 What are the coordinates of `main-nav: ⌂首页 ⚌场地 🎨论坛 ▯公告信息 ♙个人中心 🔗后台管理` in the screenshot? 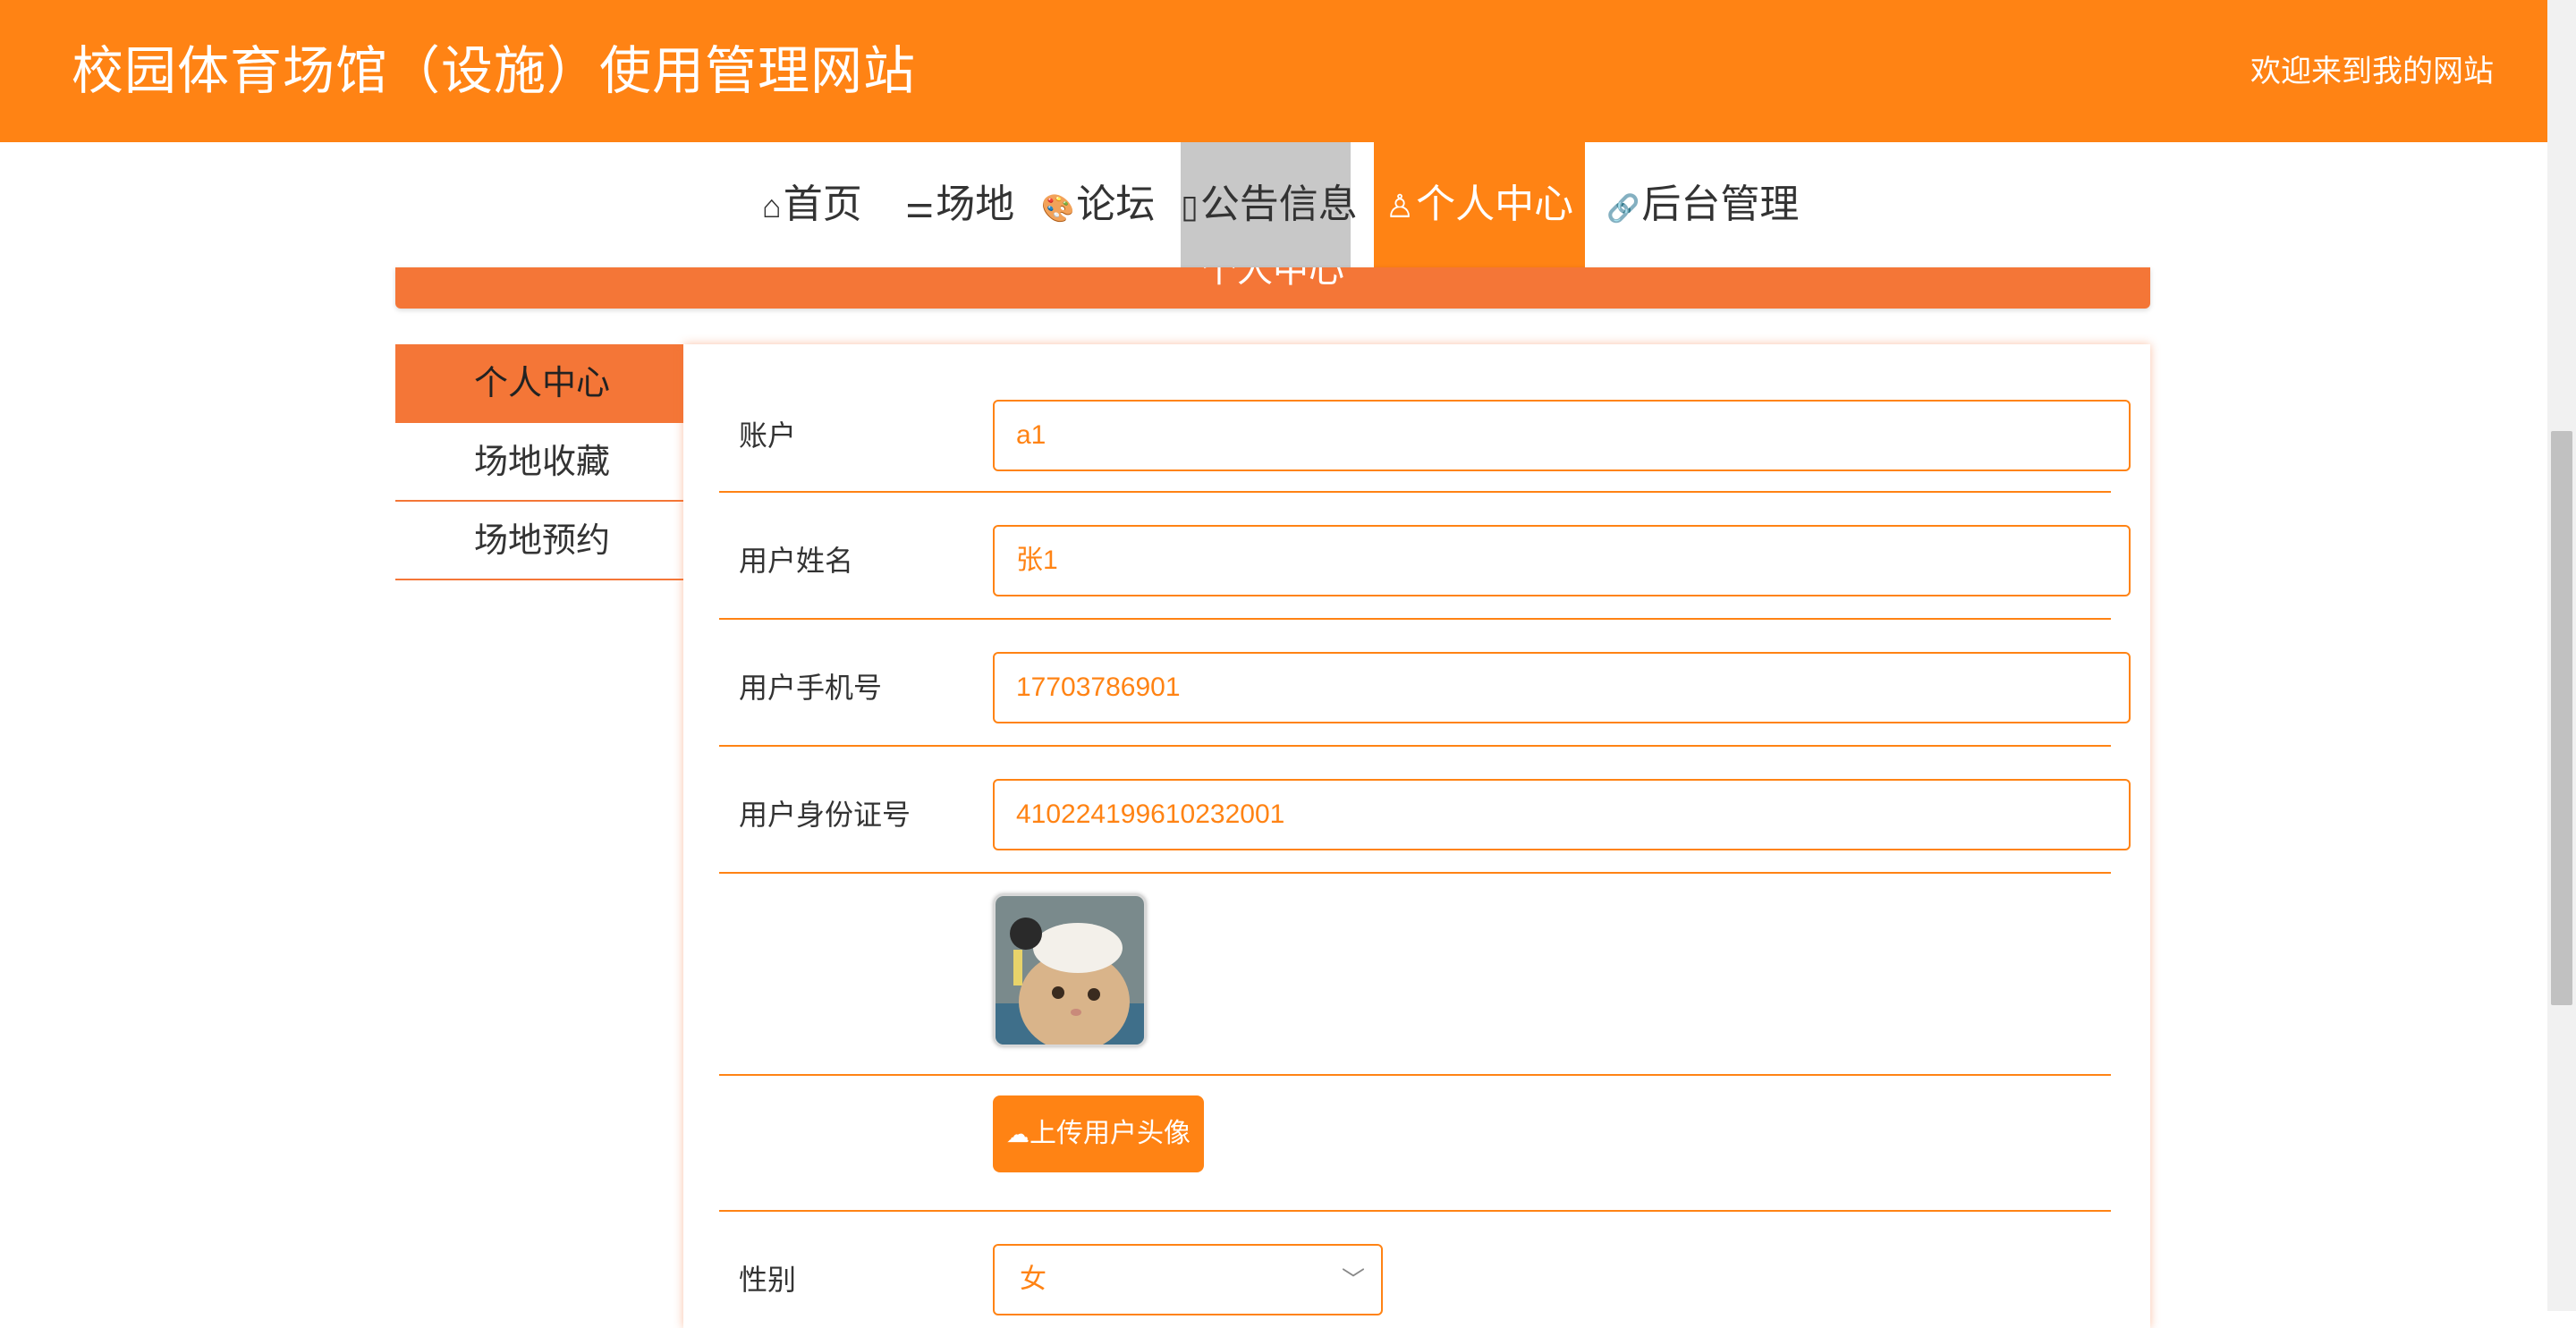 It's located at (1273, 204).